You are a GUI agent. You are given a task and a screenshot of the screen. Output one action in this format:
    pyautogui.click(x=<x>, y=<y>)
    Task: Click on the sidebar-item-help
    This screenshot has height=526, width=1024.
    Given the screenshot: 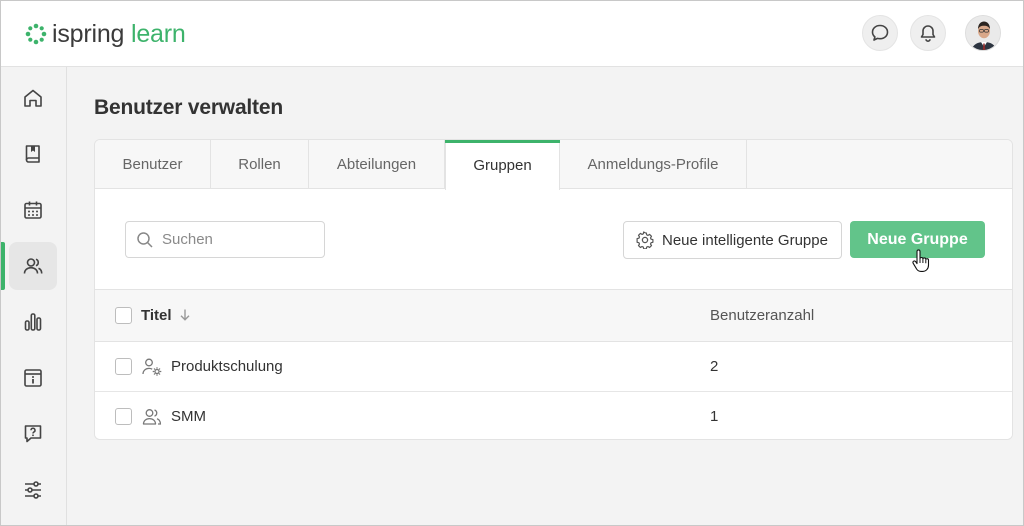 What is the action you would take?
    pyautogui.click(x=33, y=434)
    